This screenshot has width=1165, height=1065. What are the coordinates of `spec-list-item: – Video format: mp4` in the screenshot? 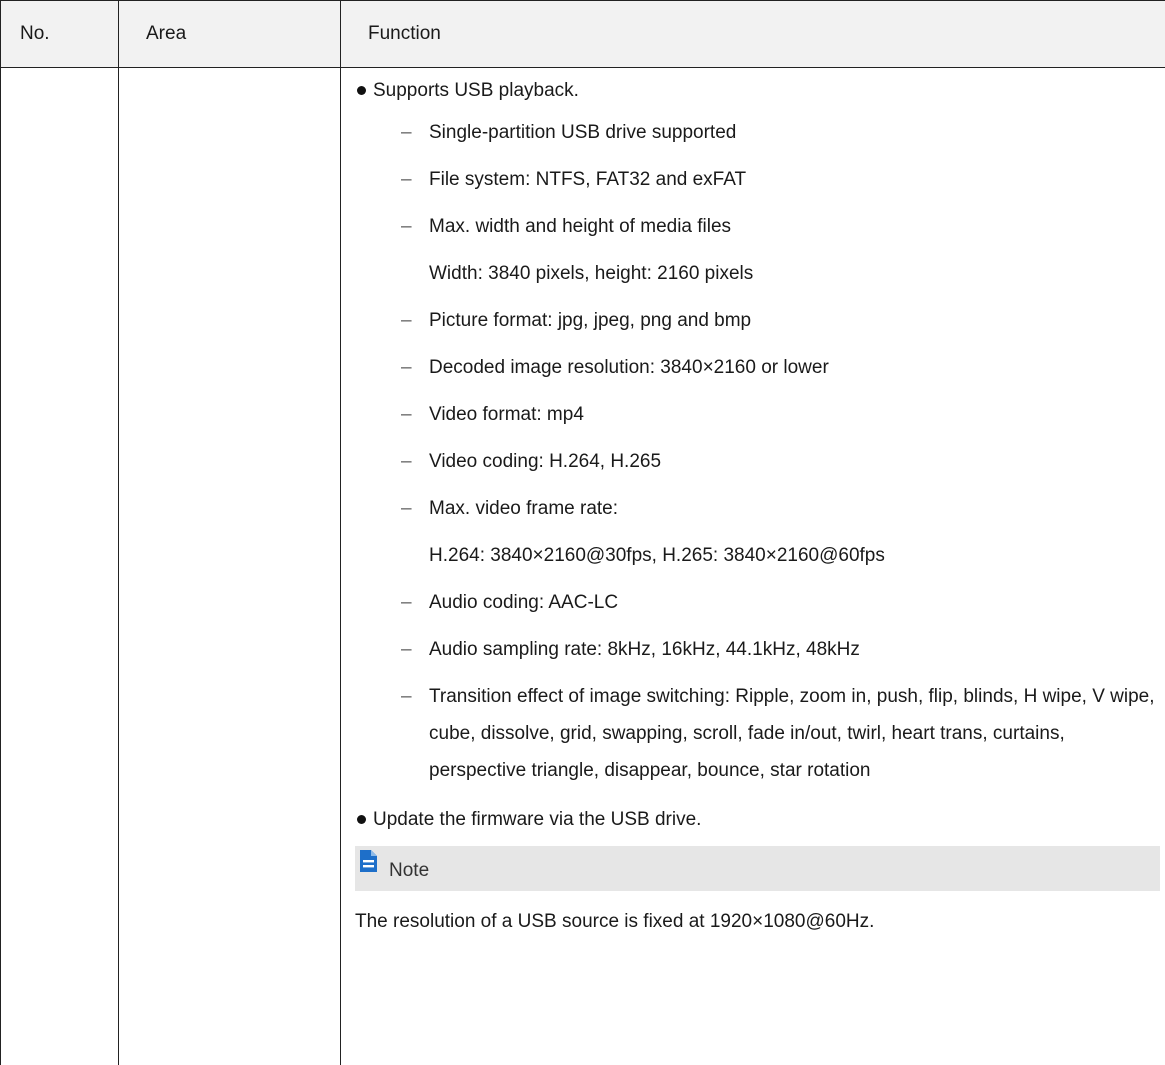 It's located at (757, 414).